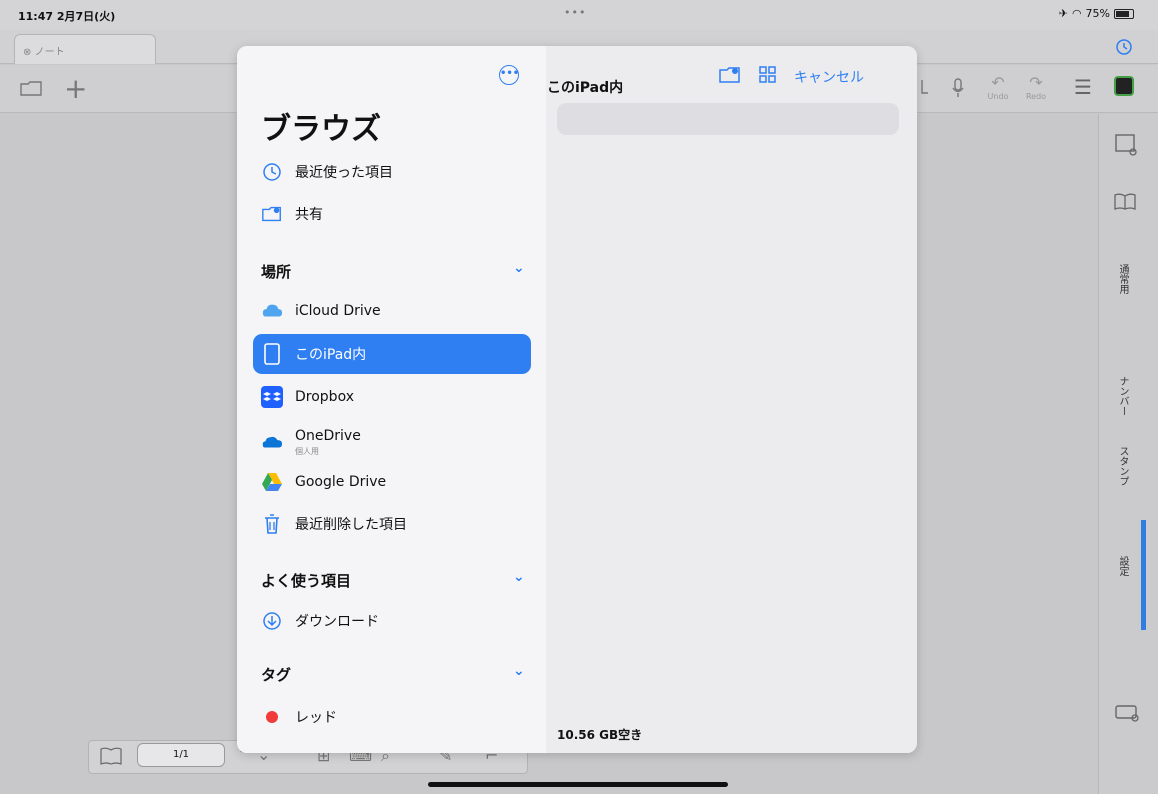 The image size is (1158, 794). What do you see at coordinates (181, 755) in the screenshot?
I see `page-counter: 1/1` at bounding box center [181, 755].